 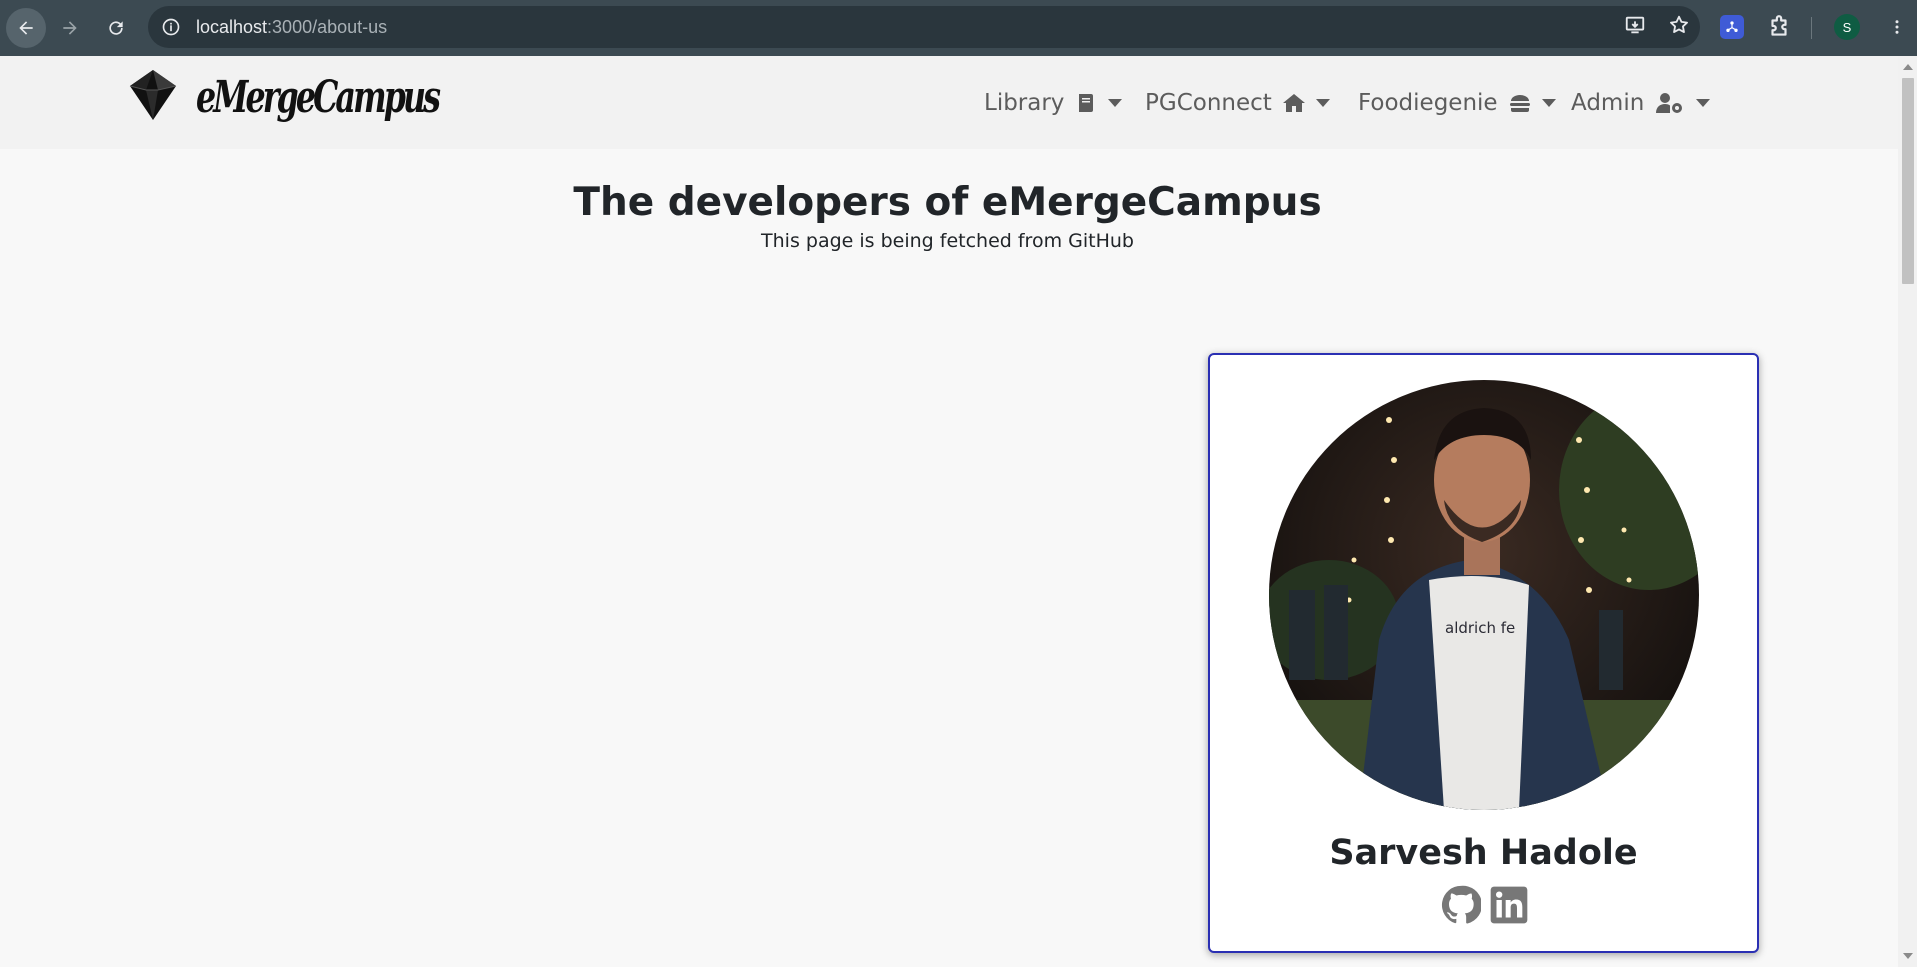 What do you see at coordinates (1509, 905) in the screenshot?
I see `linkedin-icon` at bounding box center [1509, 905].